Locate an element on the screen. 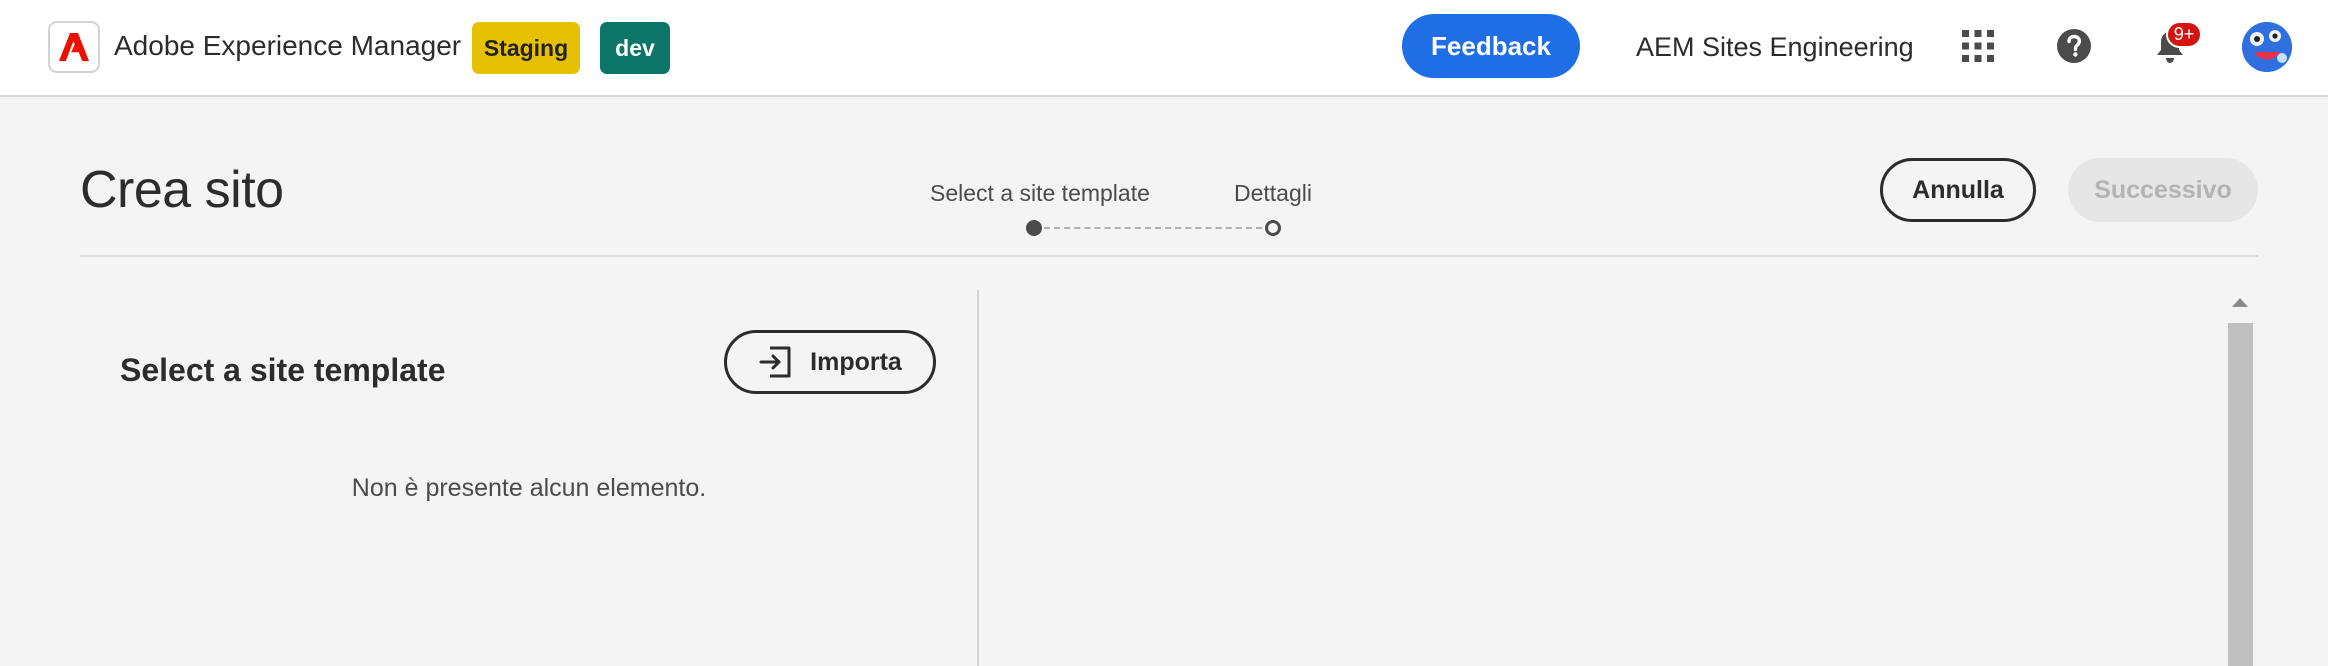  scroll-up-arrow-icon is located at coordinates (2240, 302).